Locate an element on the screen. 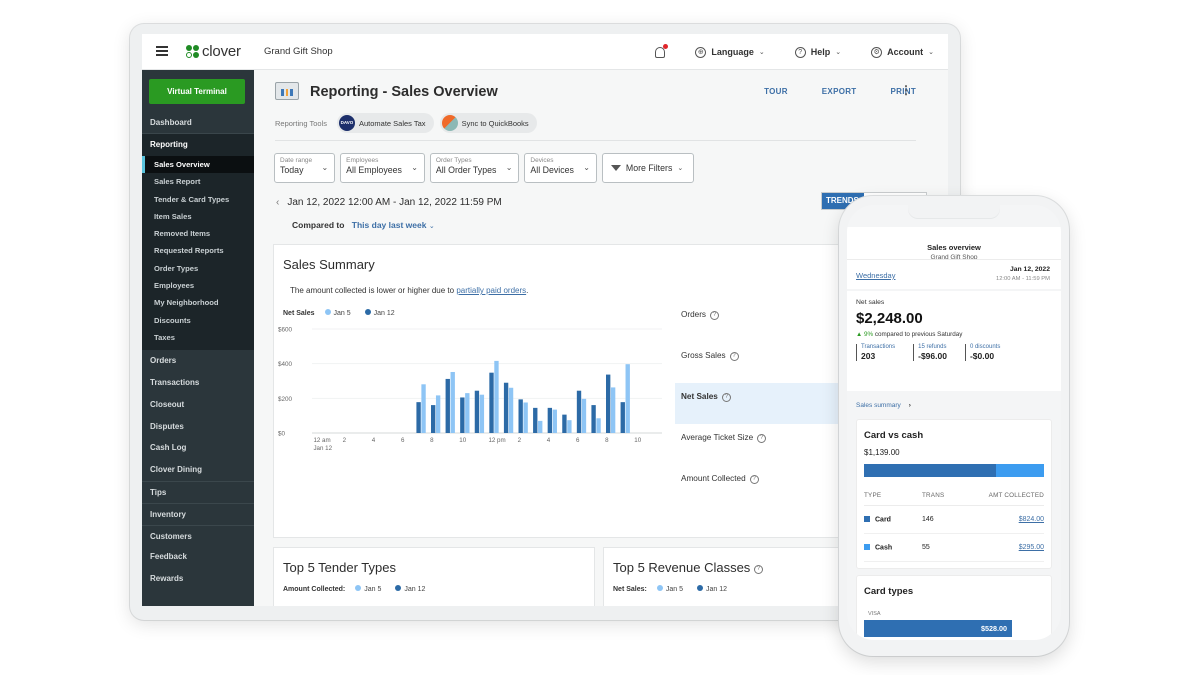 Image resolution: width=1200 pixels, height=675 pixels. legend-item-jan12: Jan 12 is located at coordinates (379, 313).